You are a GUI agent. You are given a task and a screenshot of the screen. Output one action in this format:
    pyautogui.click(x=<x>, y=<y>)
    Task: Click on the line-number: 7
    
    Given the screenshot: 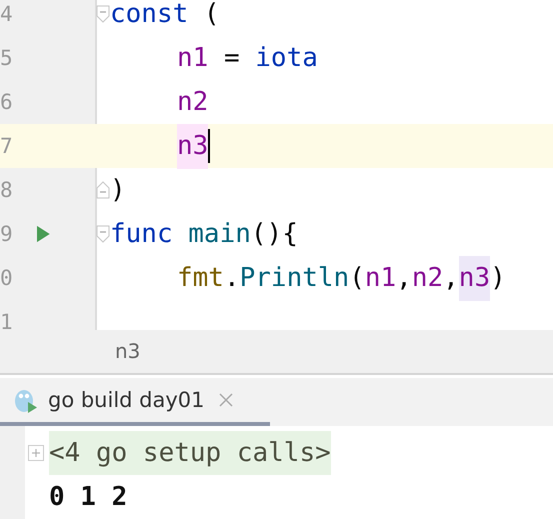 What is the action you would take?
    pyautogui.click(x=7, y=146)
    